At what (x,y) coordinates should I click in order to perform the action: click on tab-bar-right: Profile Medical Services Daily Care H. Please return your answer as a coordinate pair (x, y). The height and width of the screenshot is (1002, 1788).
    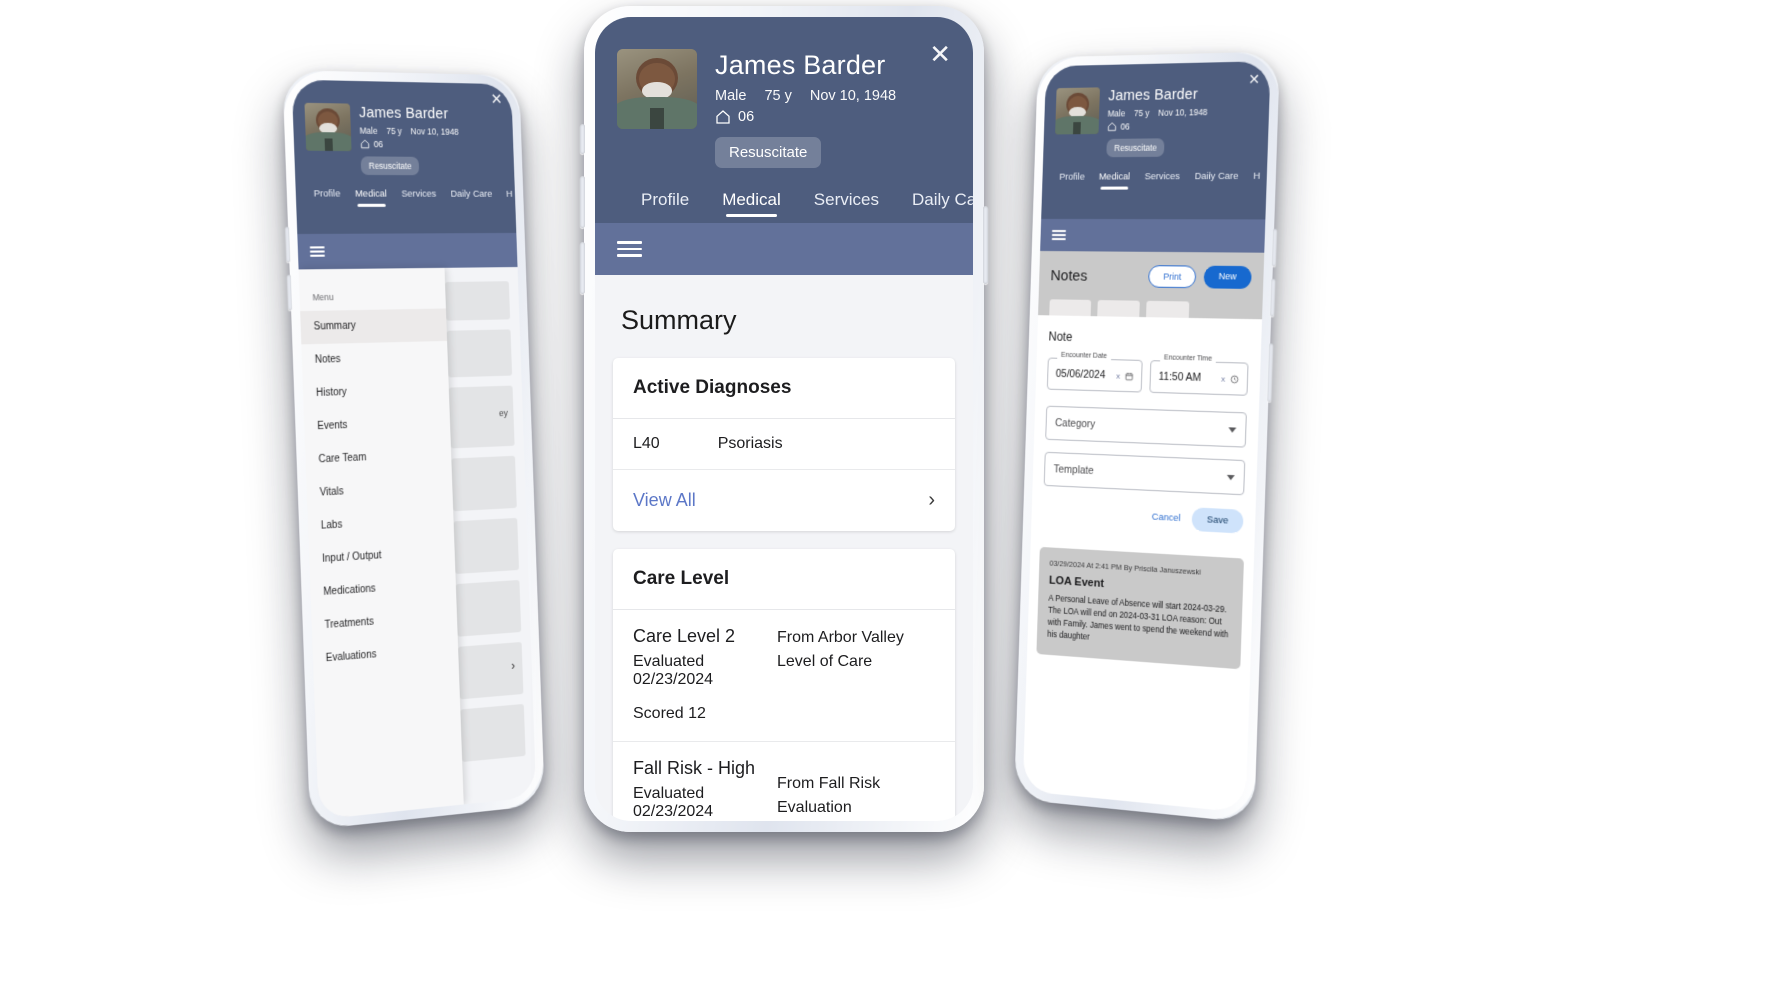
    Looking at the image, I should click on (1157, 177).